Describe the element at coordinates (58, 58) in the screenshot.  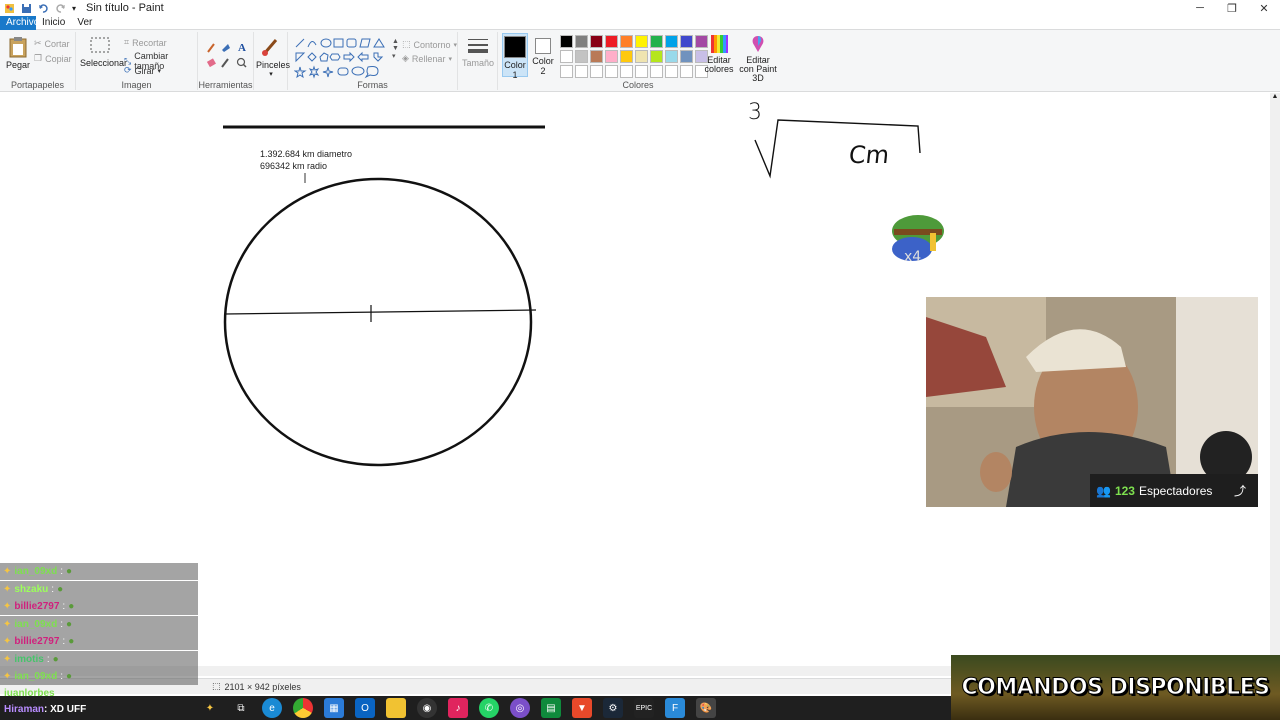
I see `copy-label: Copiar` at that location.